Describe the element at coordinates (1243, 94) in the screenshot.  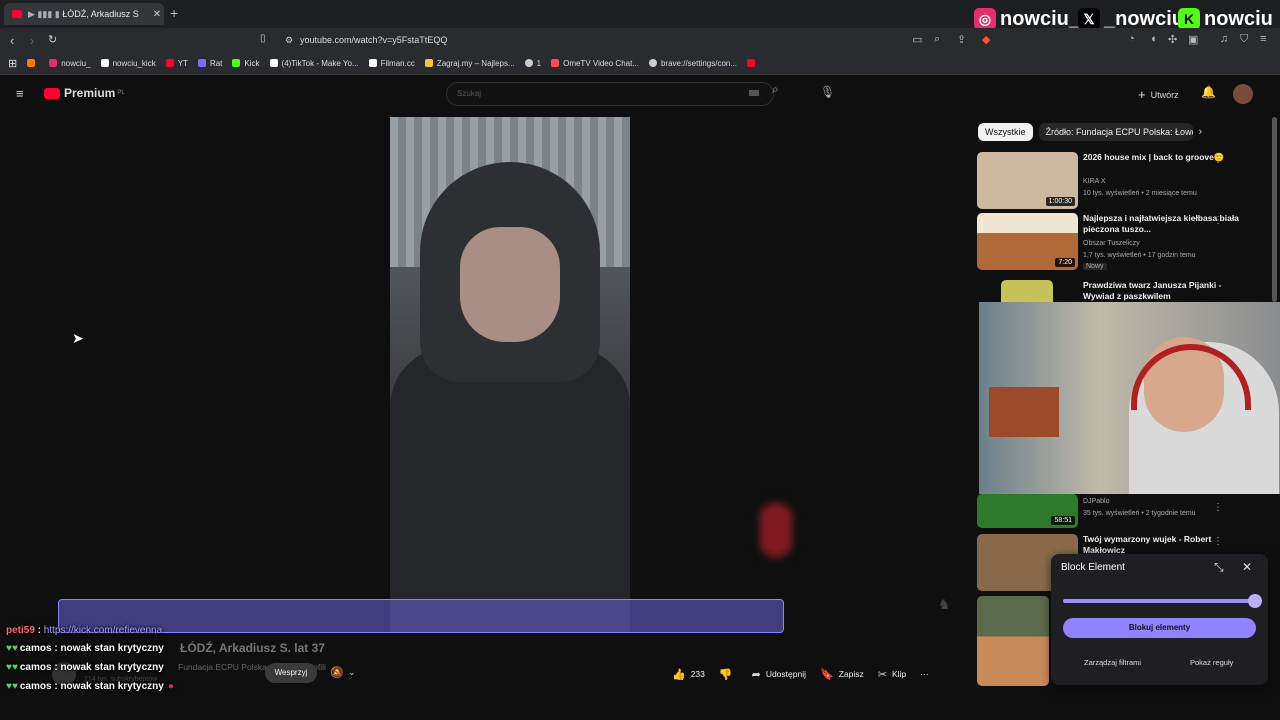
I see `avatar` at that location.